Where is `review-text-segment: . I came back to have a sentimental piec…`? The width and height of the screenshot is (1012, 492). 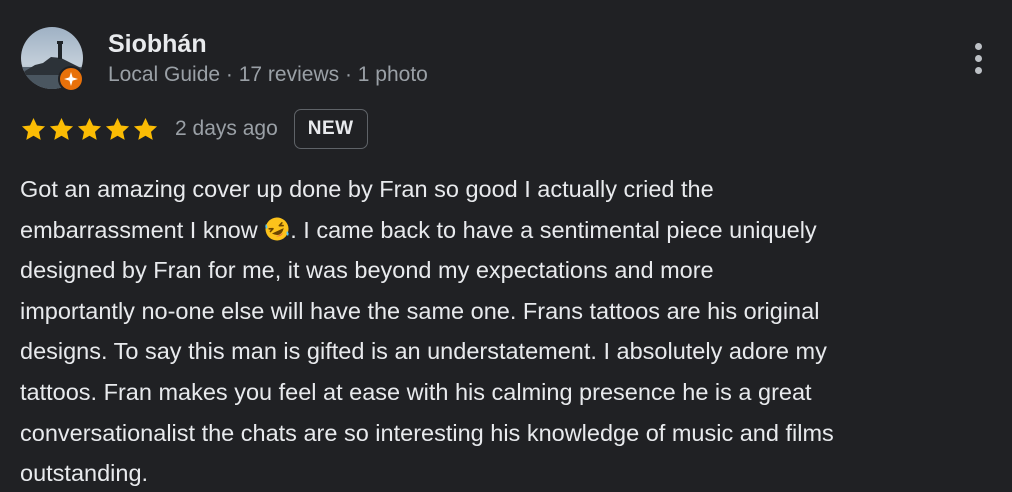 review-text-segment: . I came back to have a sentimental piec… is located at coordinates (553, 229).